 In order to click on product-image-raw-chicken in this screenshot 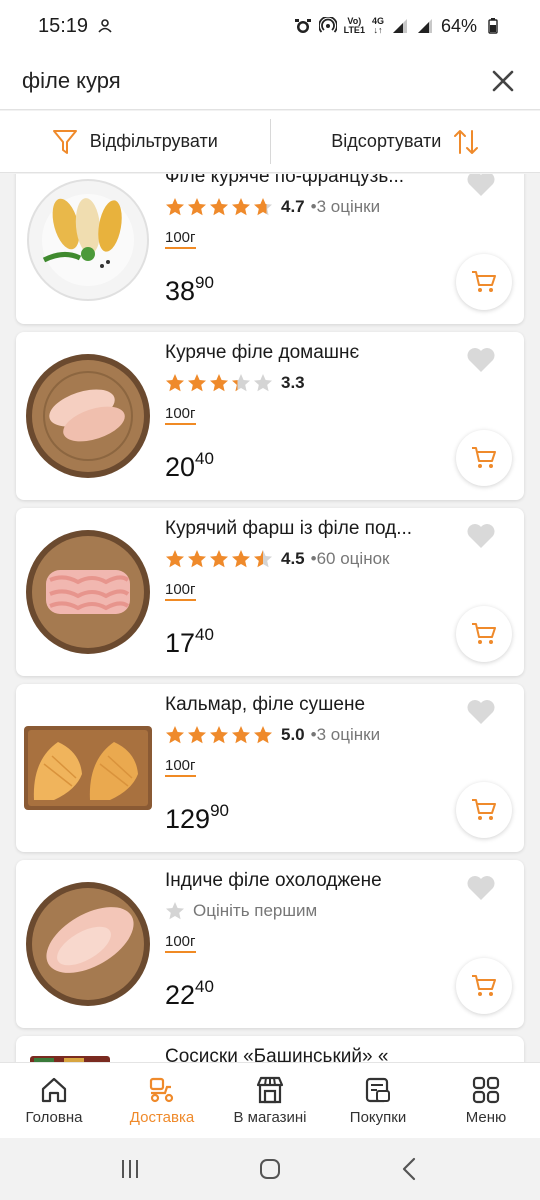, I will do `click(88, 416)`.